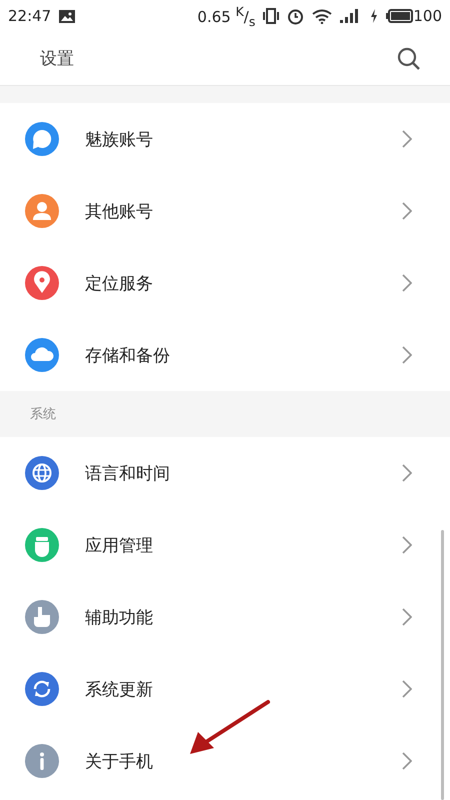 The width and height of the screenshot is (450, 800). Describe the element at coordinates (295, 16) in the screenshot. I see `alarm-icon` at that location.